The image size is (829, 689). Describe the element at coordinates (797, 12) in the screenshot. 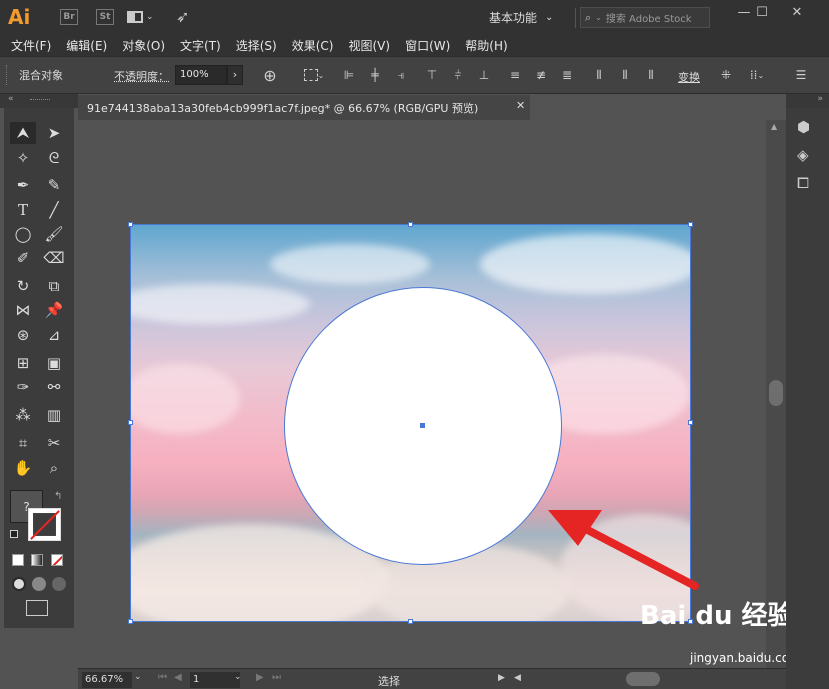

I see `close-button: ✕` at that location.